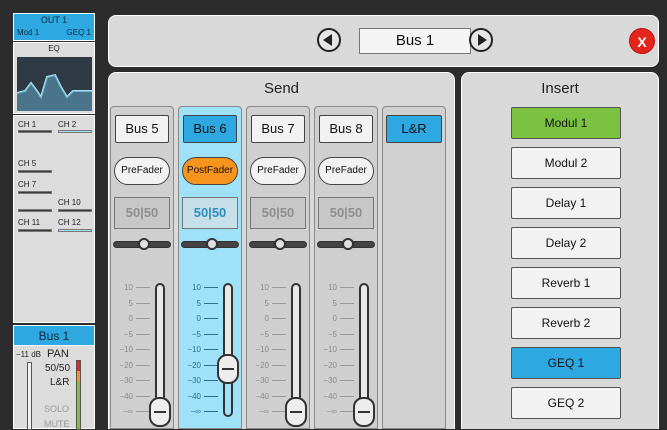  What do you see at coordinates (329, 40) in the screenshot?
I see `previous-bus-icon` at bounding box center [329, 40].